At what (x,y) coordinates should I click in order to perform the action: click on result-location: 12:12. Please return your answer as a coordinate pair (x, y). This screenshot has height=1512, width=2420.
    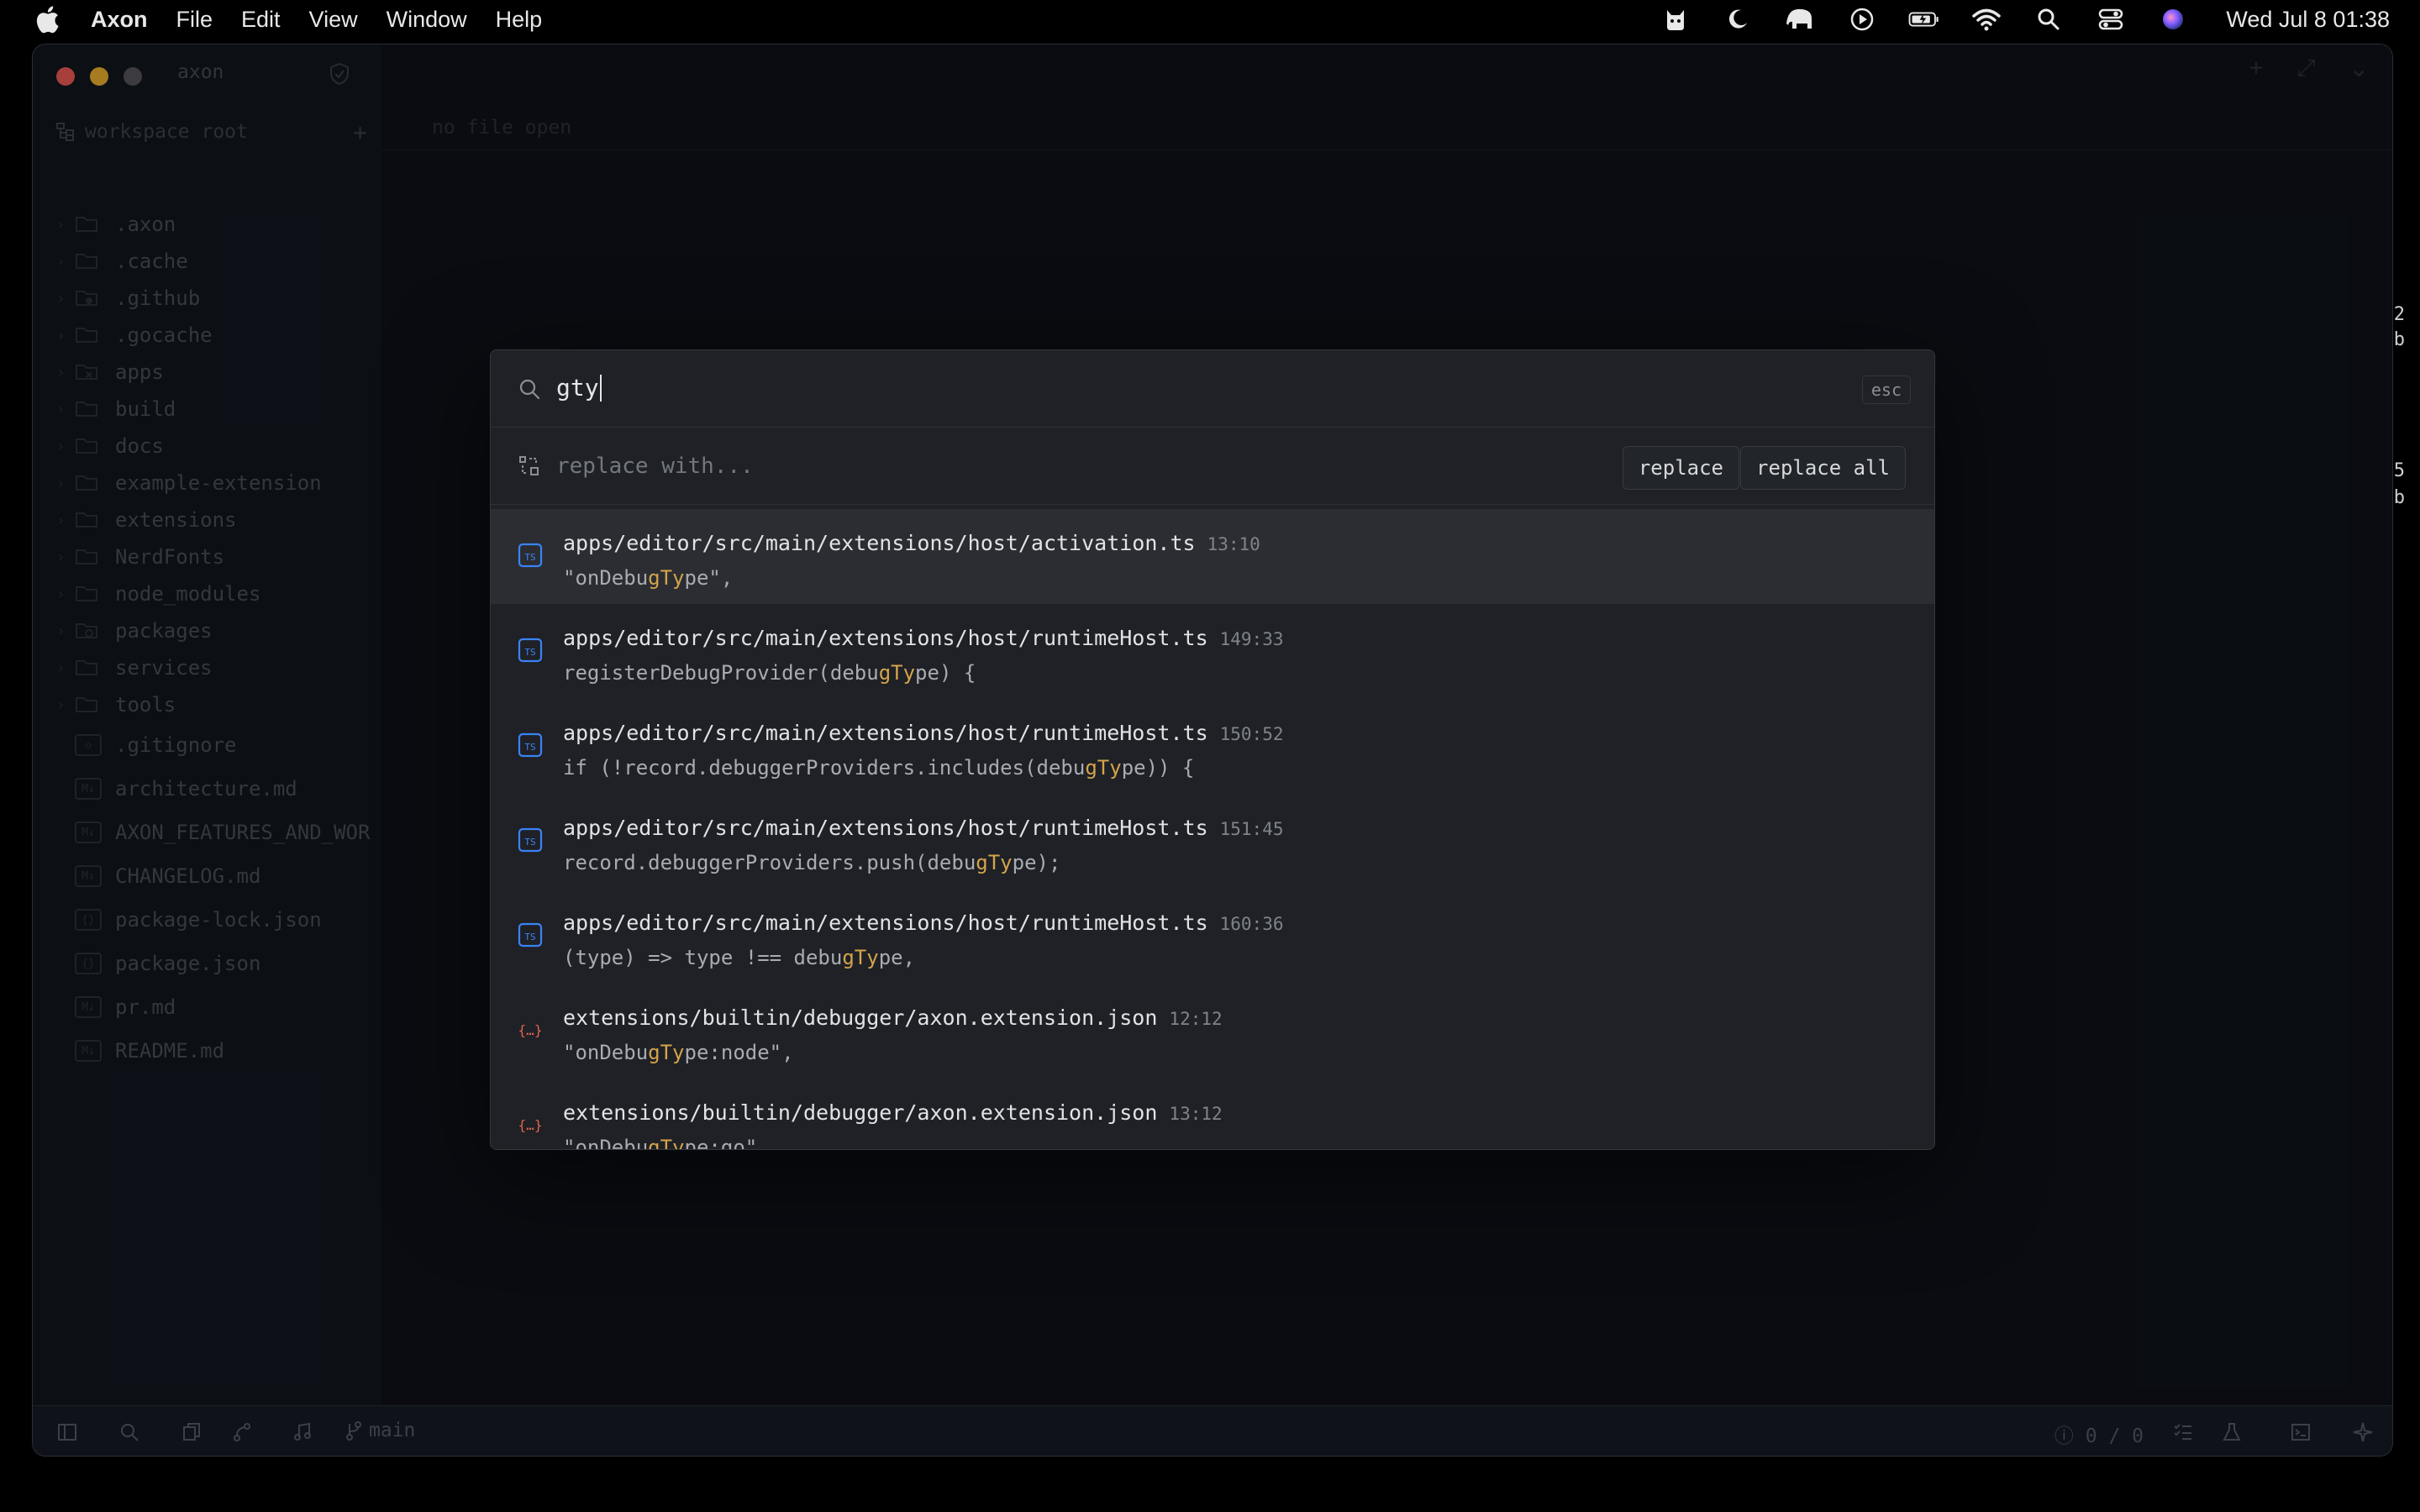
    Looking at the image, I should click on (1196, 1019).